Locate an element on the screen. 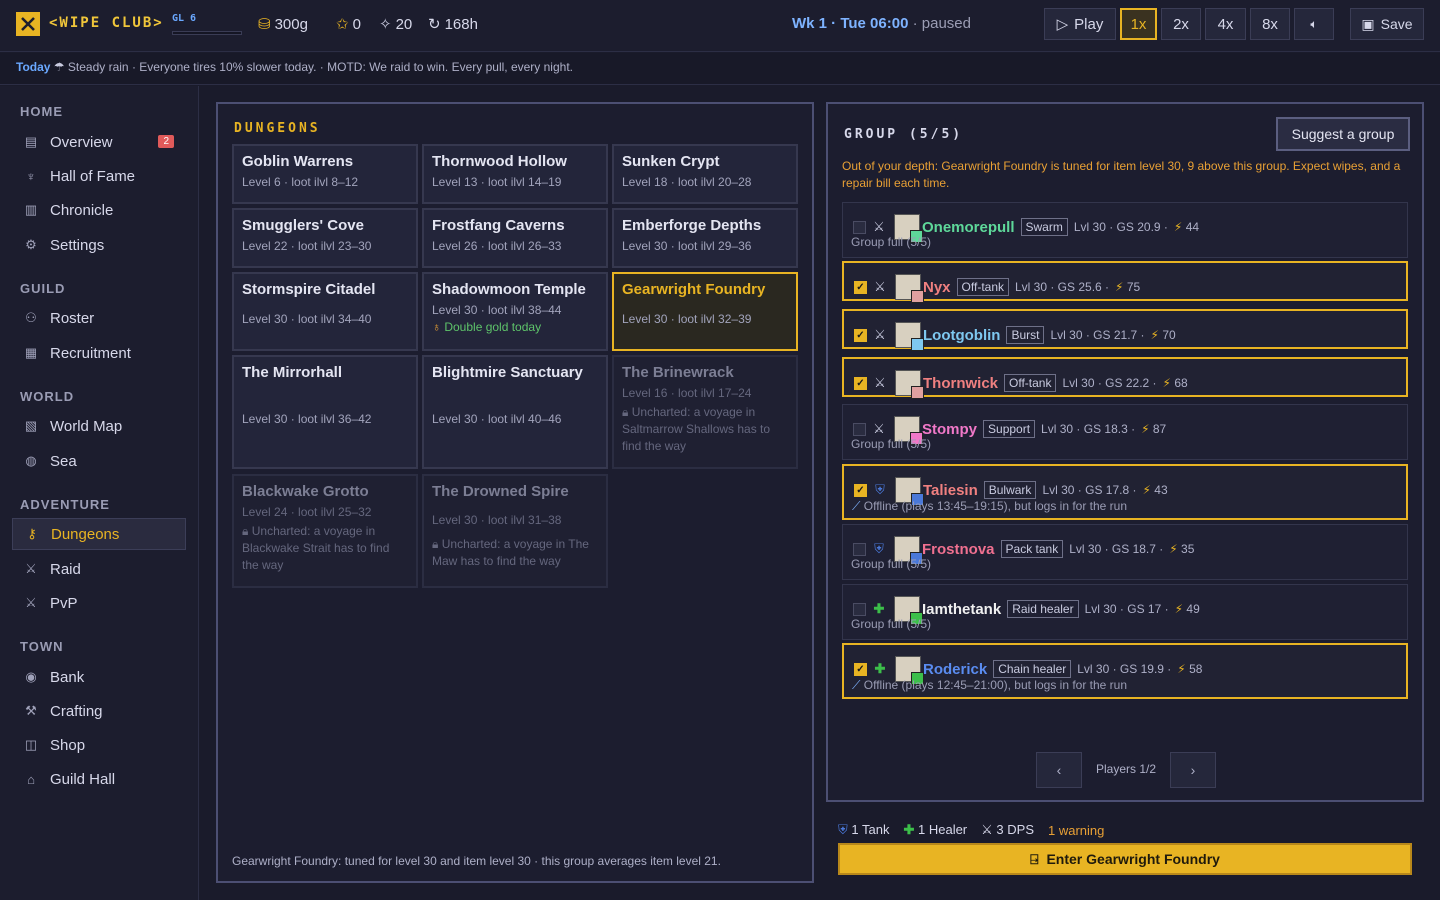 The height and width of the screenshot is (900, 1440). today-label: Today is located at coordinates (33, 67).